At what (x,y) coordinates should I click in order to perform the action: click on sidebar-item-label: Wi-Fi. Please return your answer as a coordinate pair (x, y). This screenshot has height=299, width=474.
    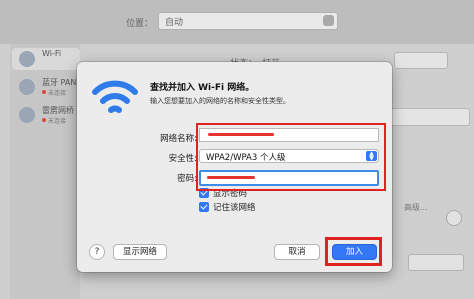
    Looking at the image, I should click on (52, 53).